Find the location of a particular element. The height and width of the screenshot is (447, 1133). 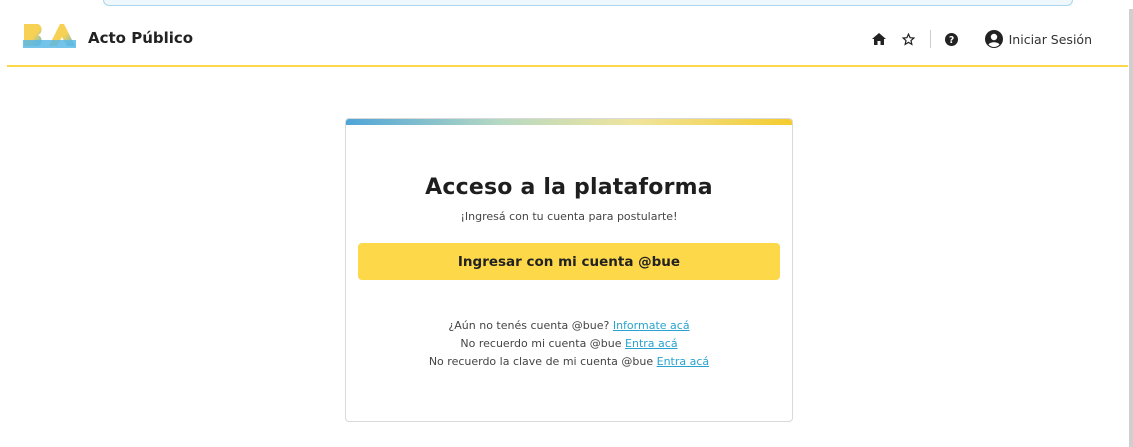

help-text: No recuerdo mi cuenta @bue is located at coordinates (541, 343).